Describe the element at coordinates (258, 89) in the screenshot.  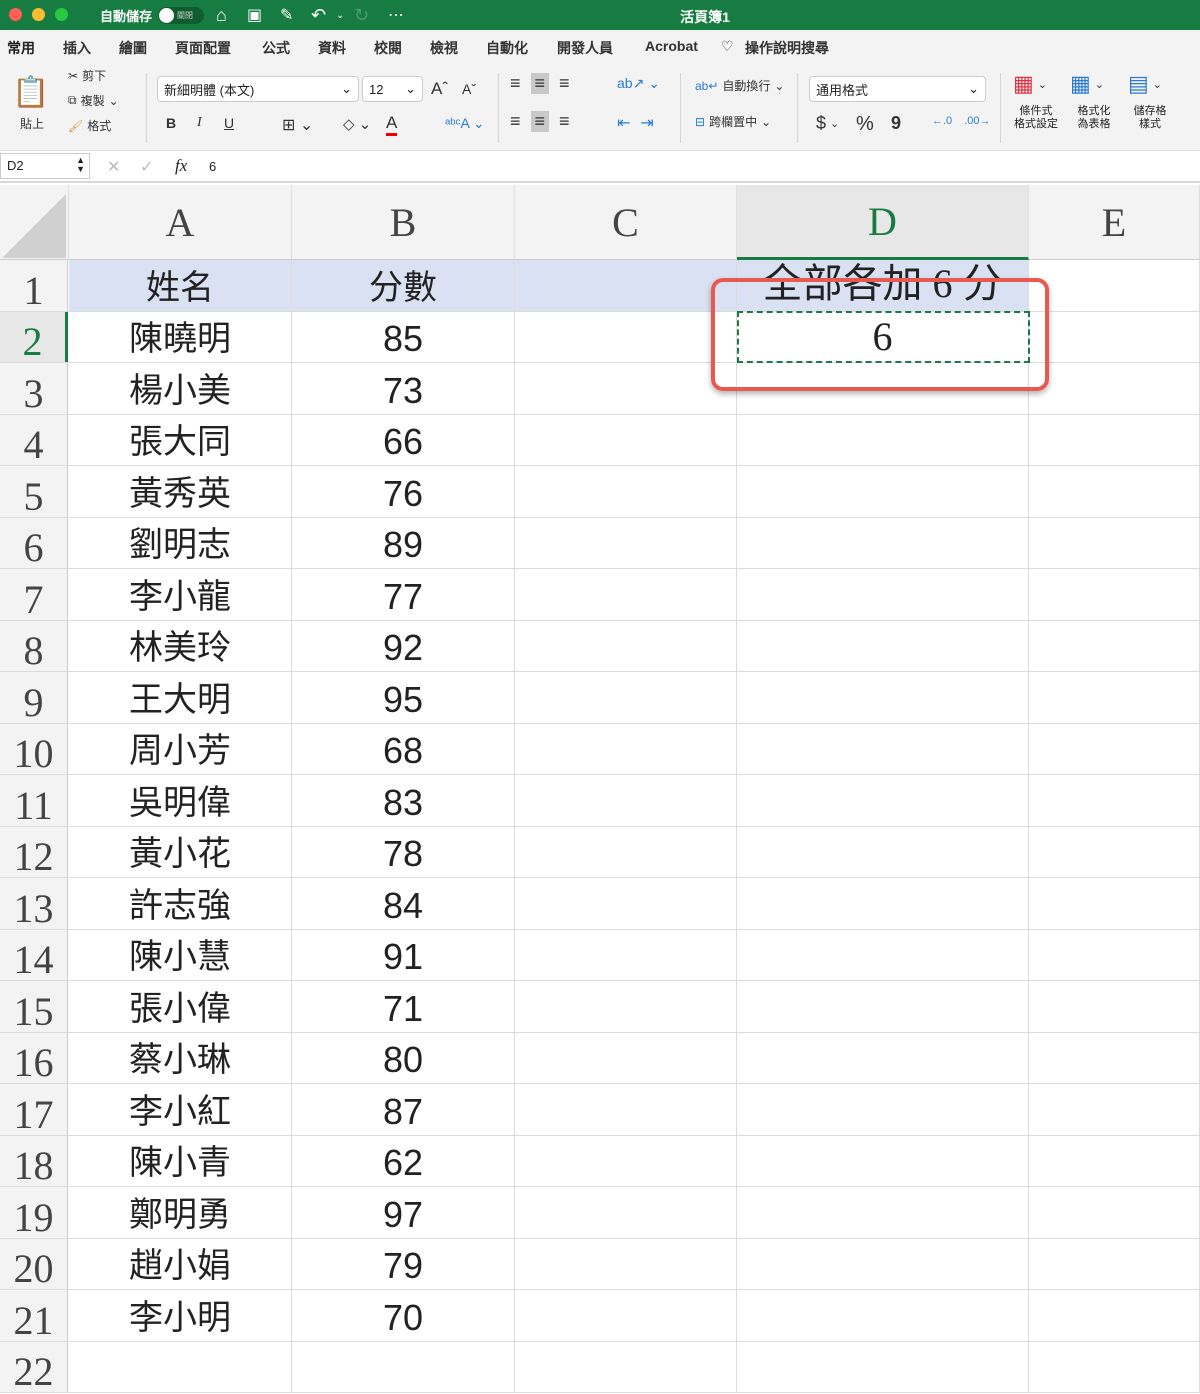
I see `font-name-select: 新細明體 (本文) ⌄` at that location.